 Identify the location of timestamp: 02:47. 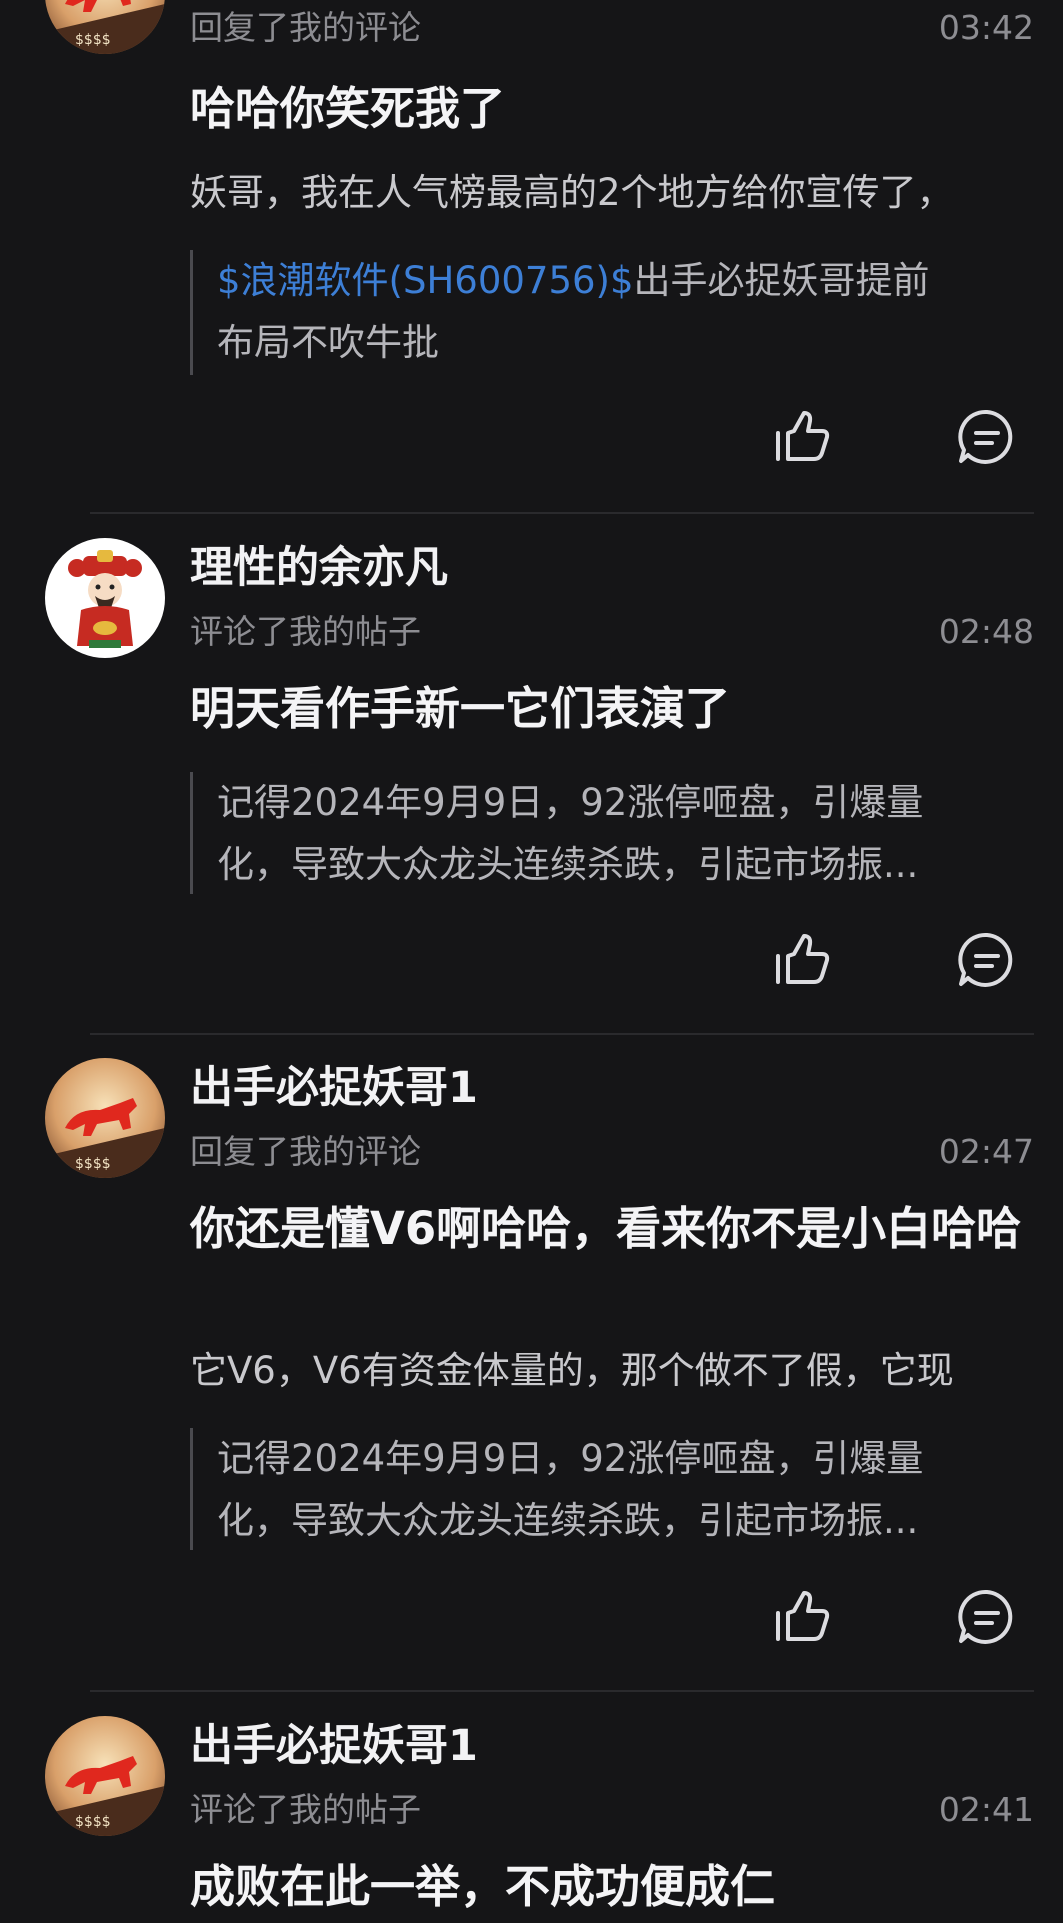
(986, 1151).